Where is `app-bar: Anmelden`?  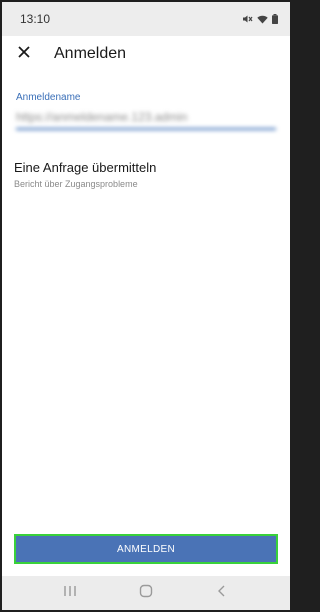
app-bar: Anmelden is located at coordinates (146, 54).